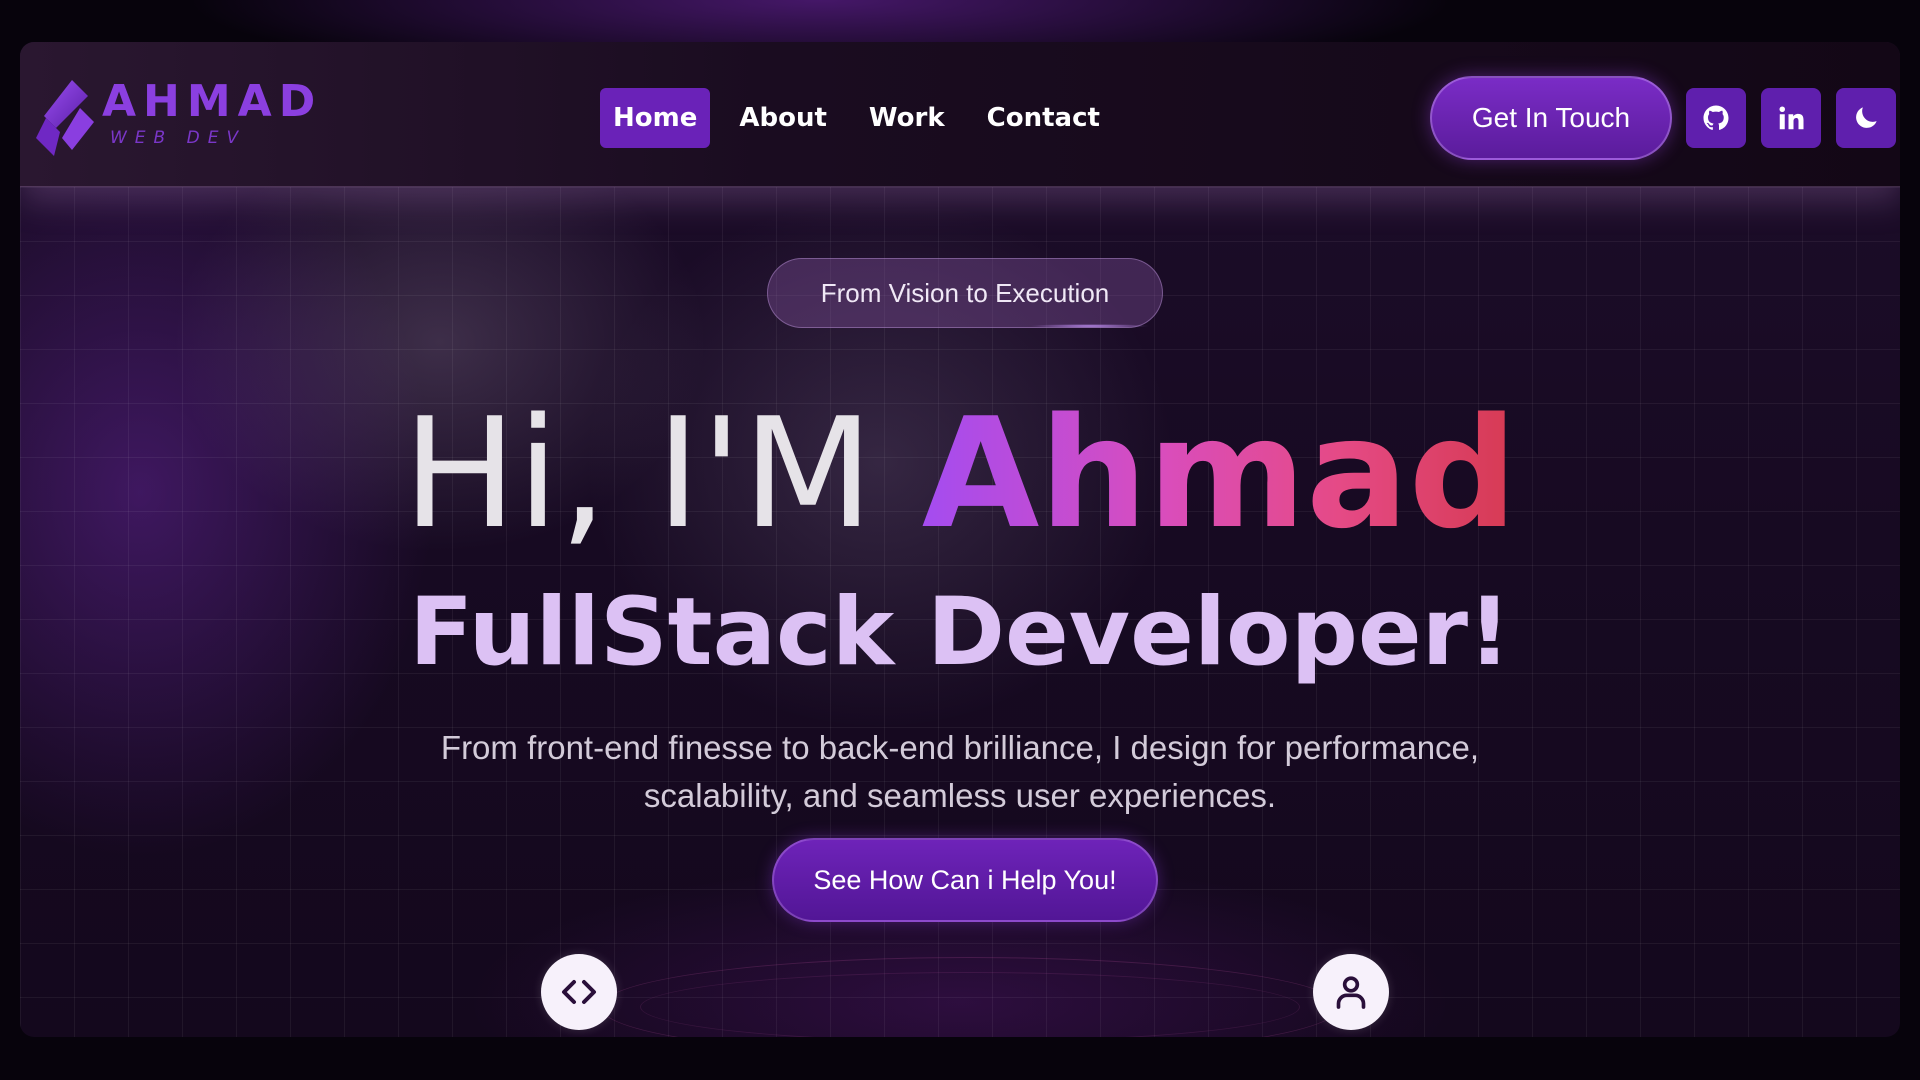 The image size is (1920, 1080). I want to click on hero-role: FullStack Developer!, so click(960, 632).